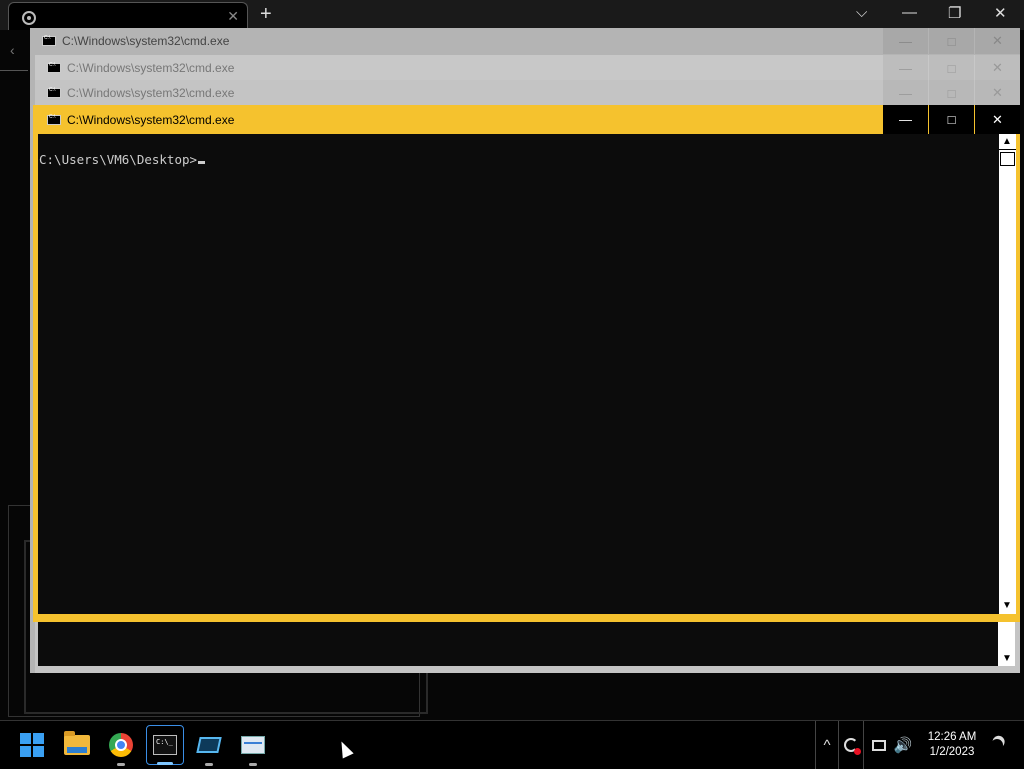  I want to click on scroll-up-icon: ▲, so click(1007, 142).